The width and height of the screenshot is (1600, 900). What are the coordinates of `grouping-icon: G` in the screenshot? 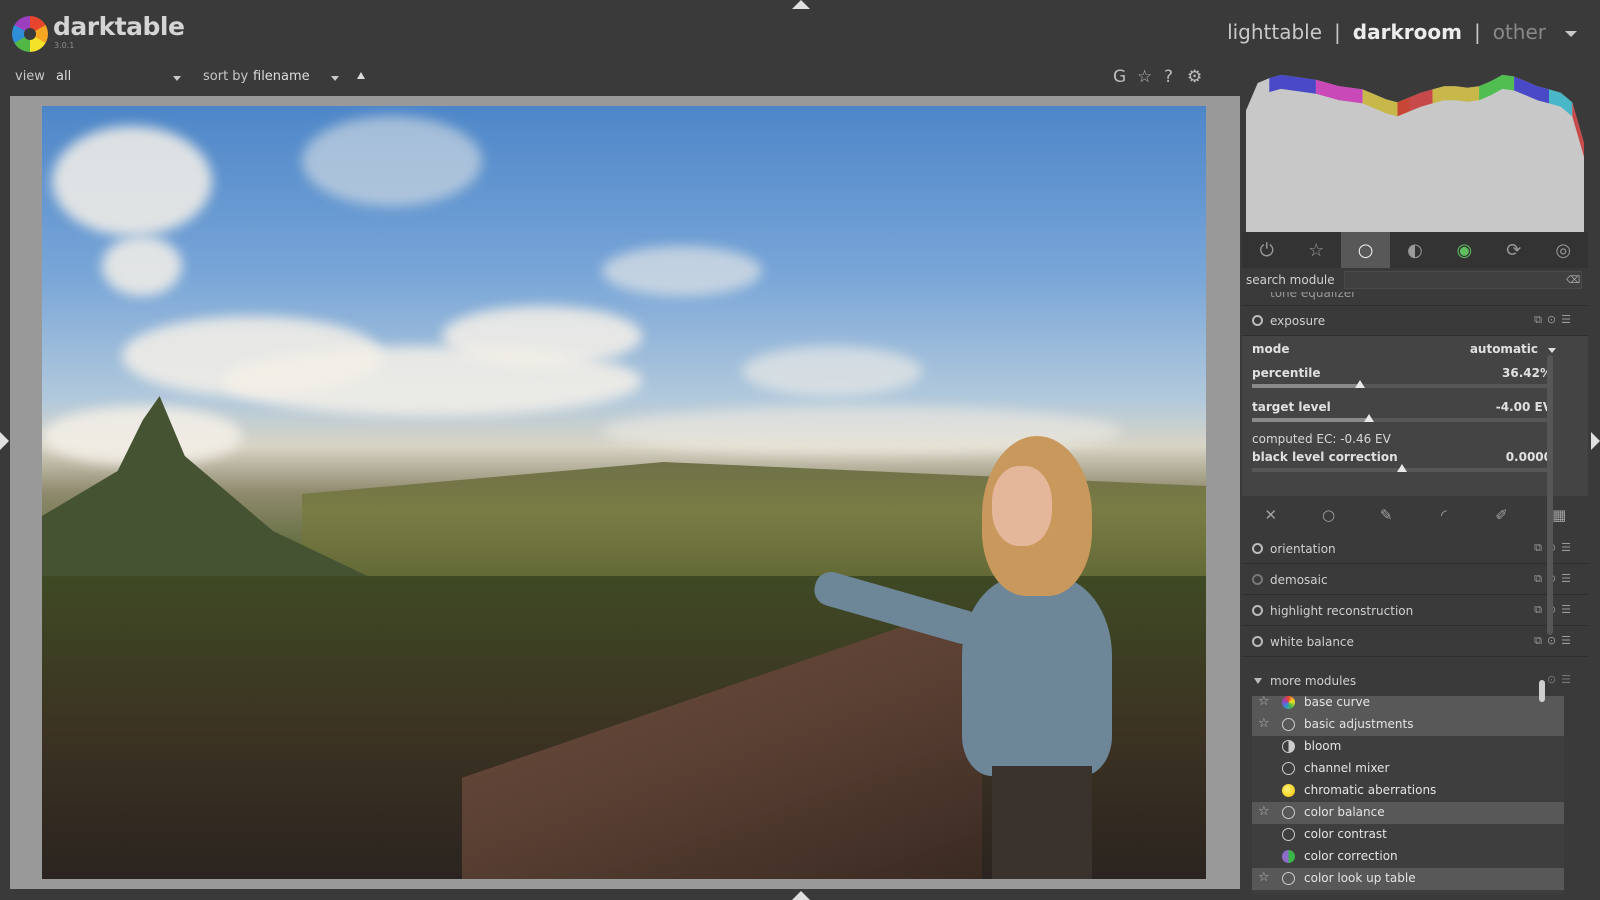 It's located at (1119, 77).